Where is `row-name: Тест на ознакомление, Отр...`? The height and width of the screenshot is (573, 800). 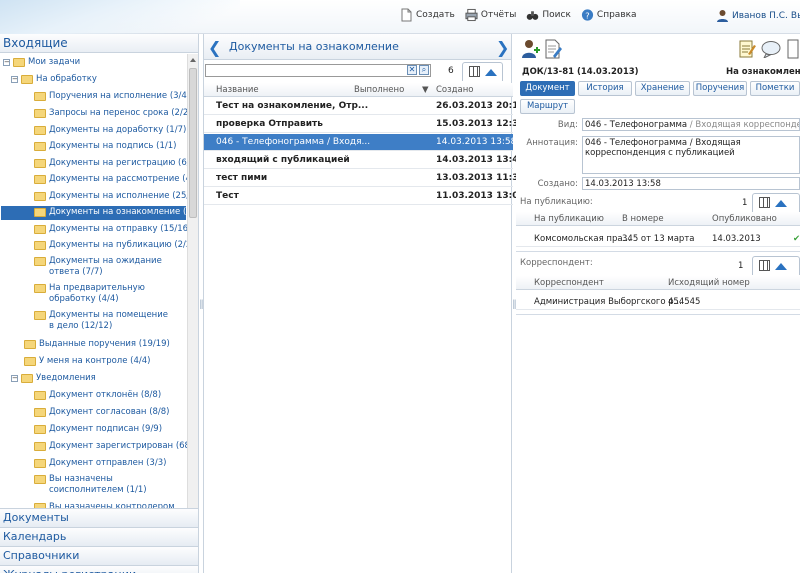 row-name: Тест на ознакомление, Отр... is located at coordinates (292, 106).